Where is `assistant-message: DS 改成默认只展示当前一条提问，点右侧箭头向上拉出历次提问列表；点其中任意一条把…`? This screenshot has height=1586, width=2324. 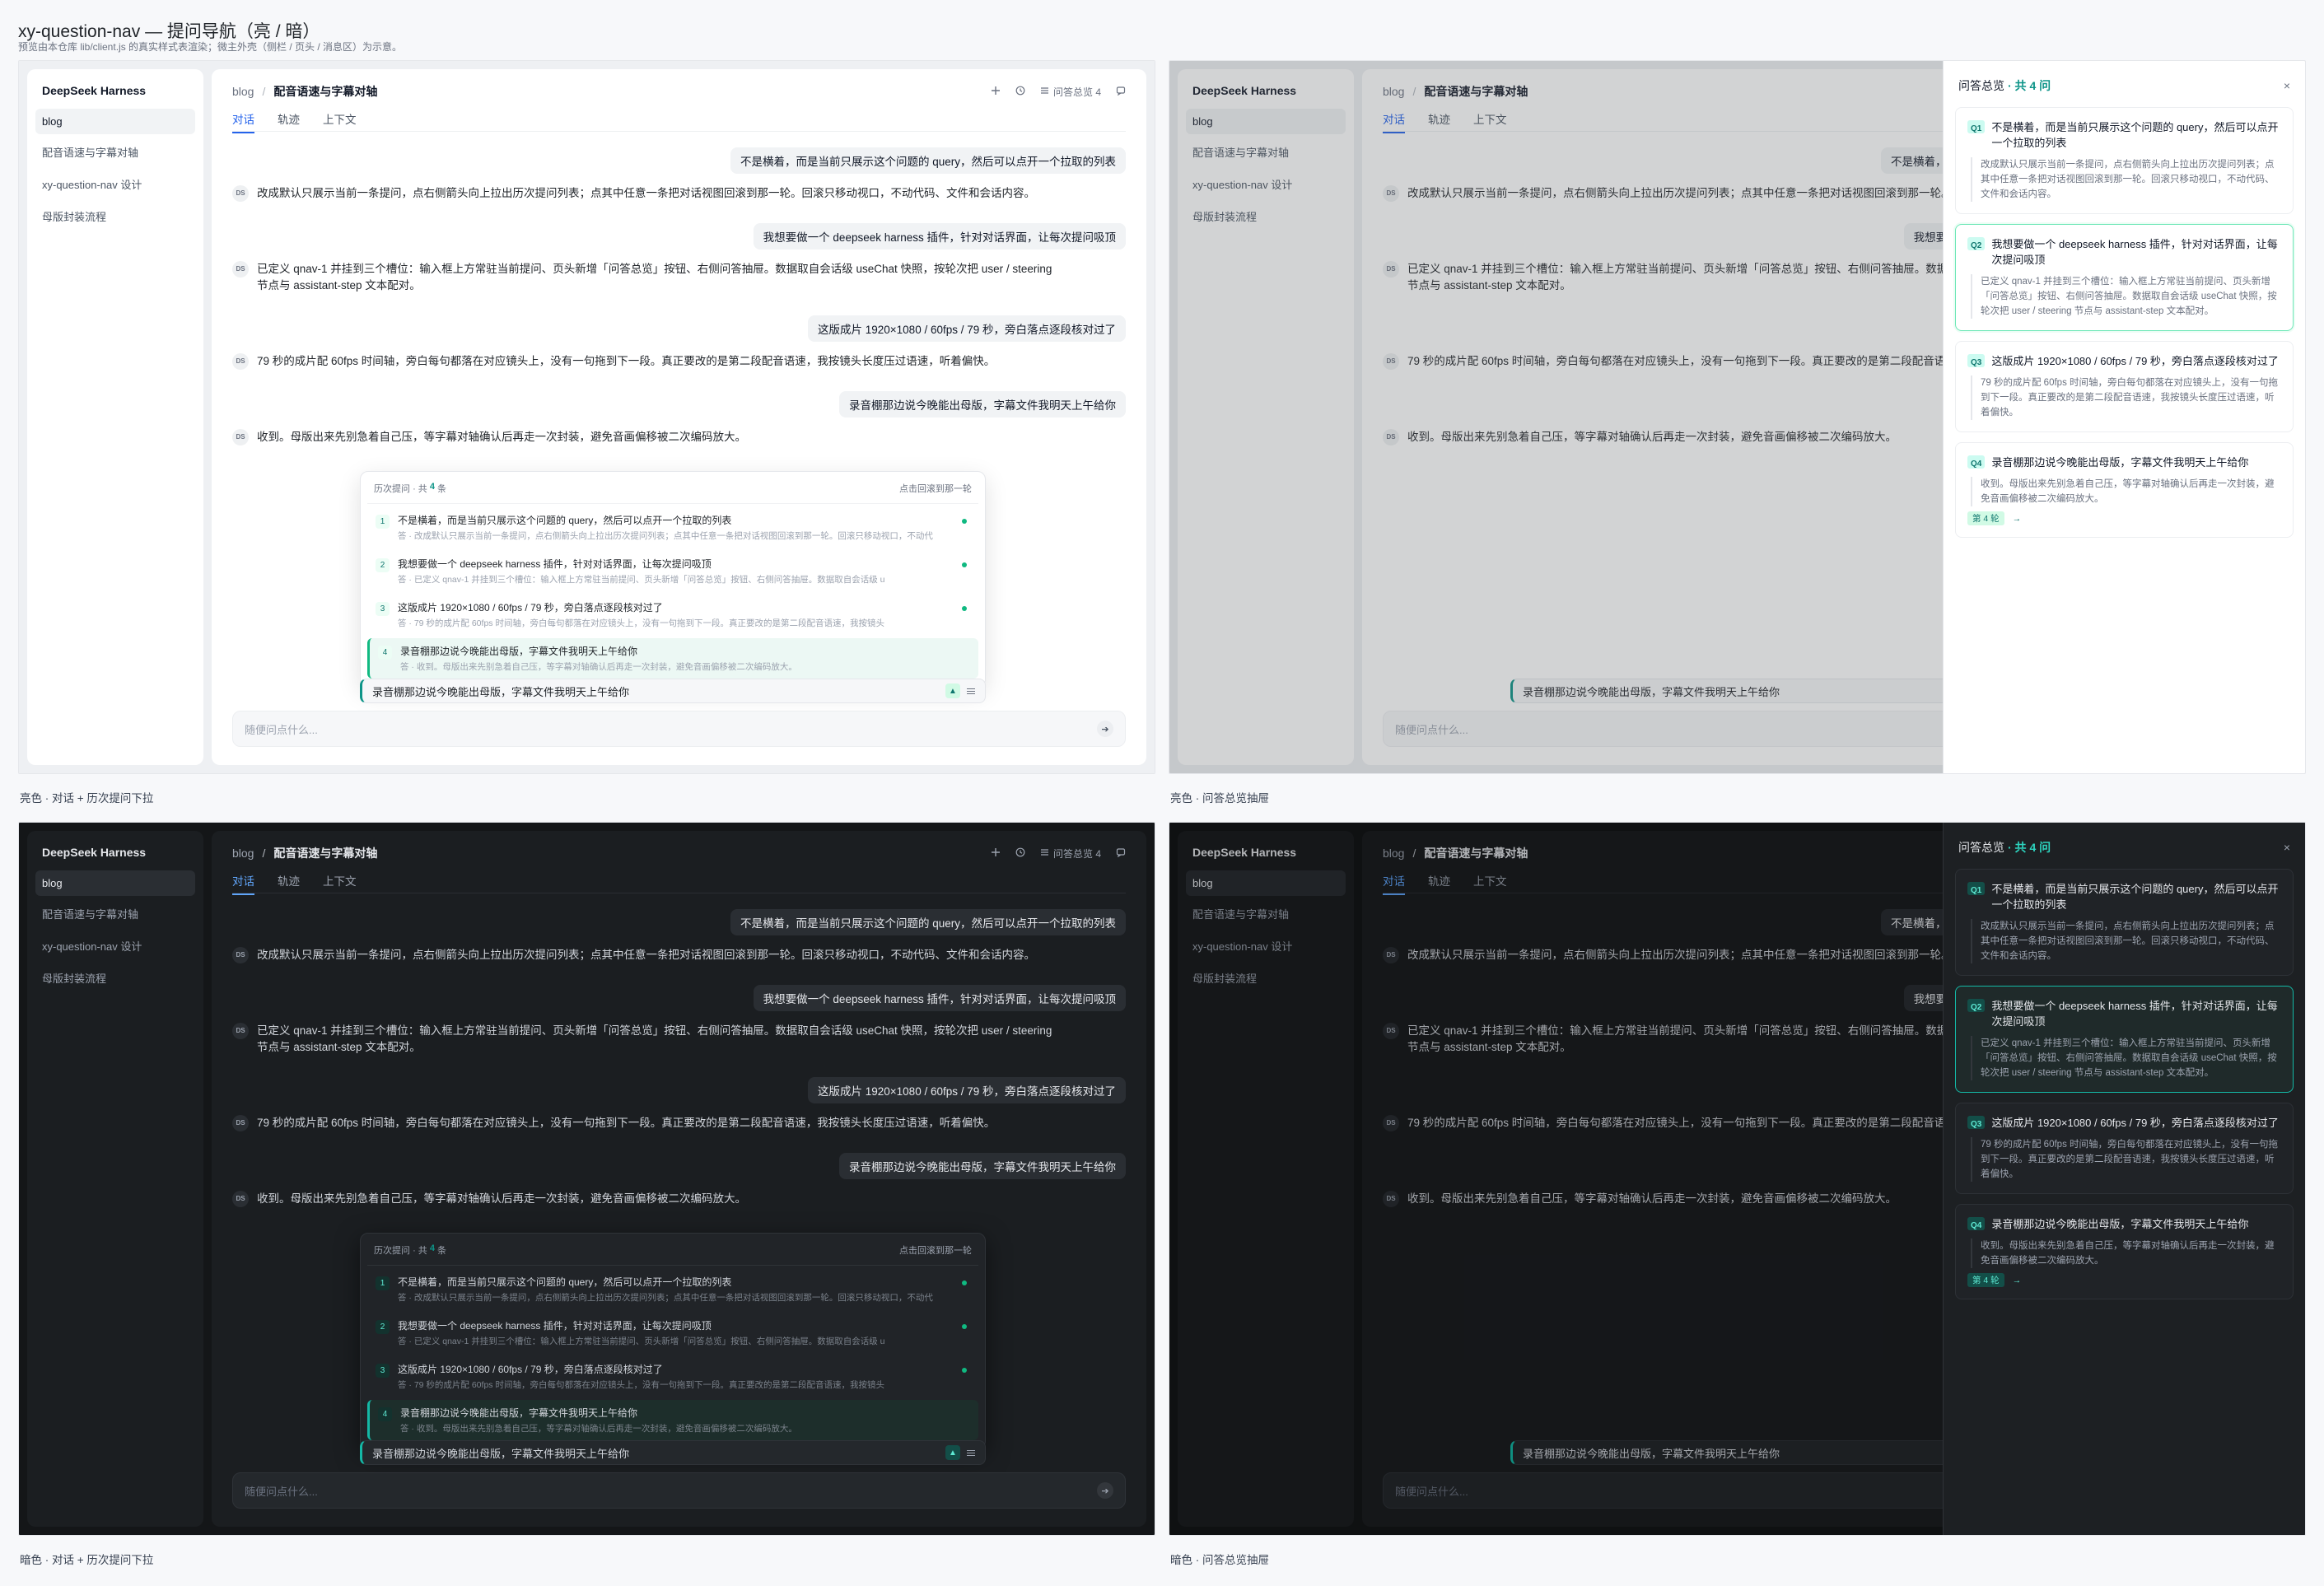
assistant-message: DS 改成默认只展示当前一条提问，点右侧箭头向上拉出历次提问列表；点其中任意一条把… is located at coordinates (679, 194).